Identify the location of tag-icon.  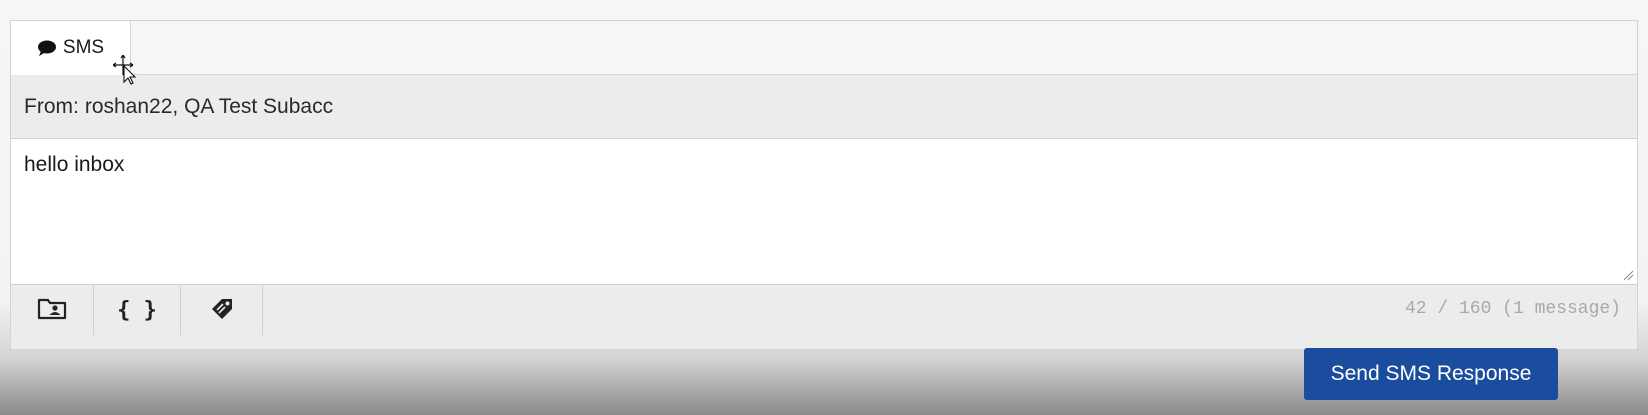
(222, 310).